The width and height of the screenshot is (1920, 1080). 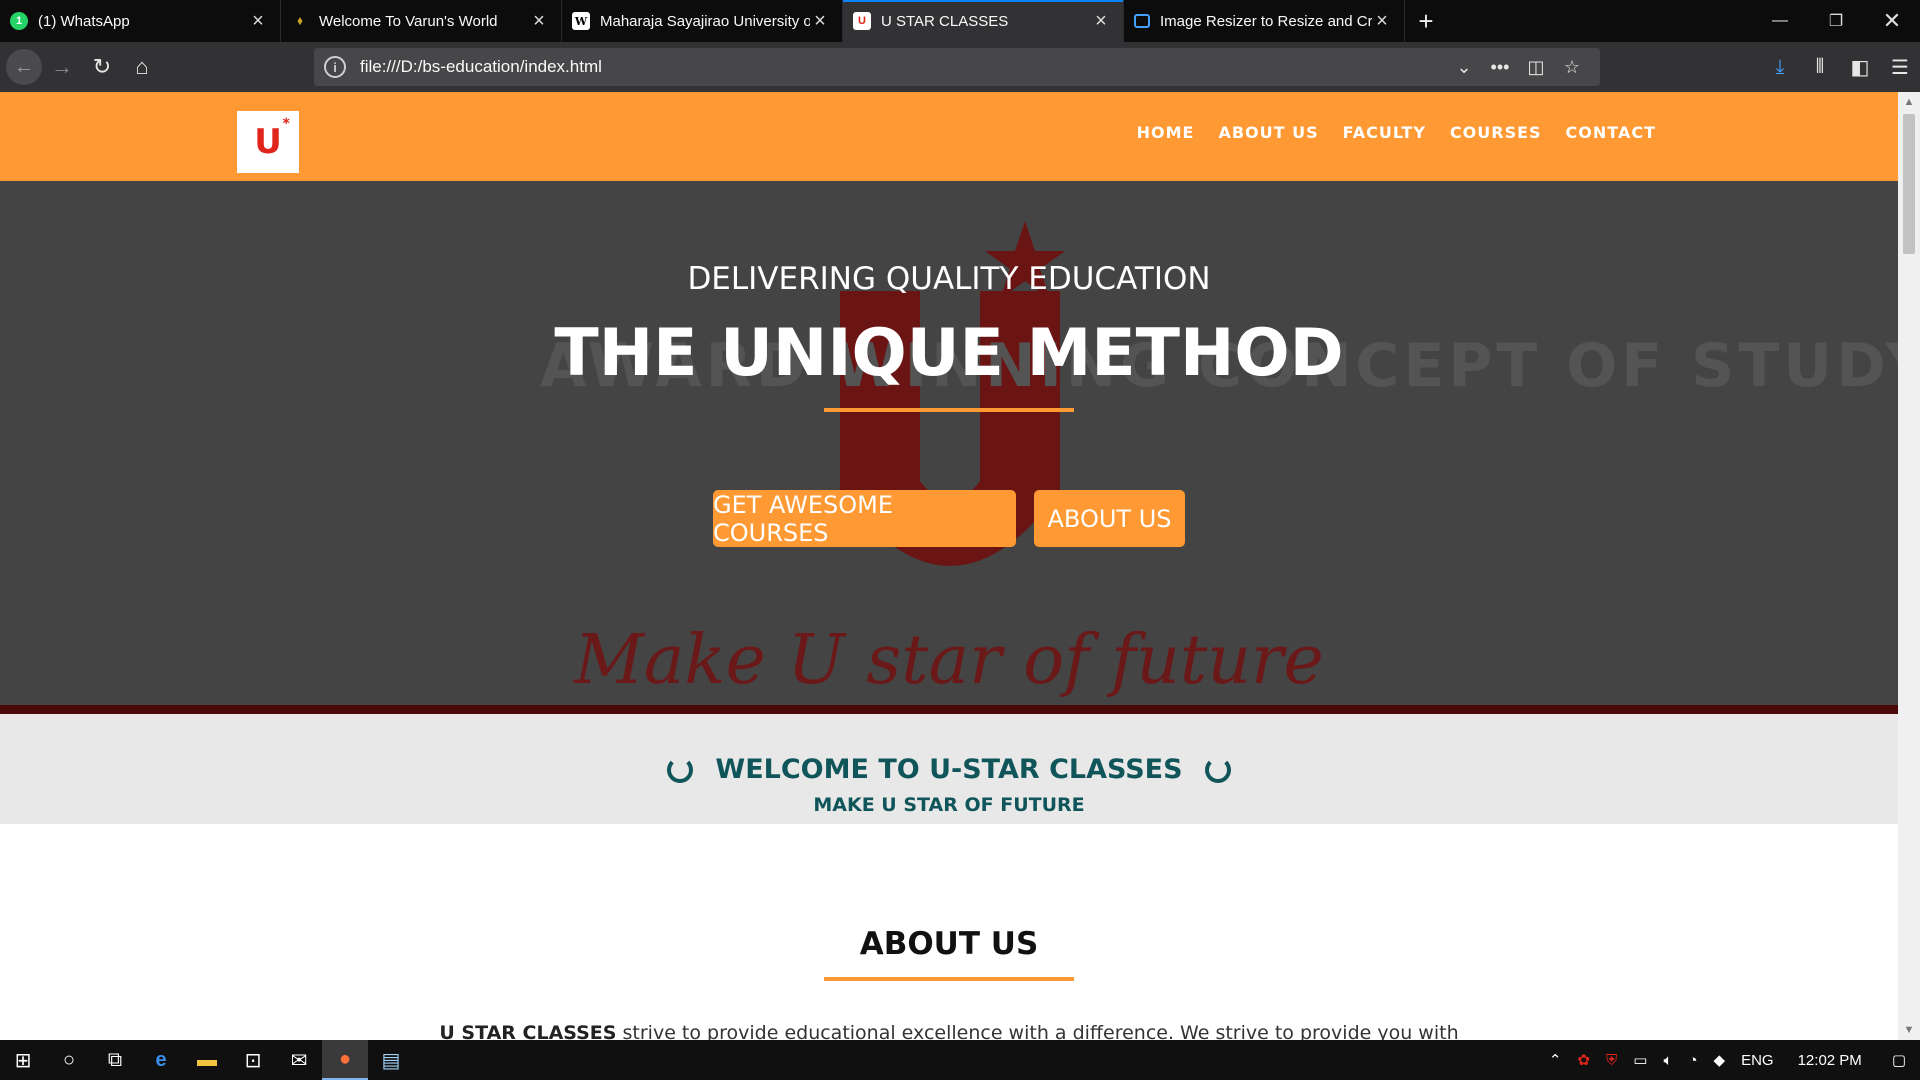 I want to click on page-scrollbar: ▲ ▼, so click(x=1909, y=566).